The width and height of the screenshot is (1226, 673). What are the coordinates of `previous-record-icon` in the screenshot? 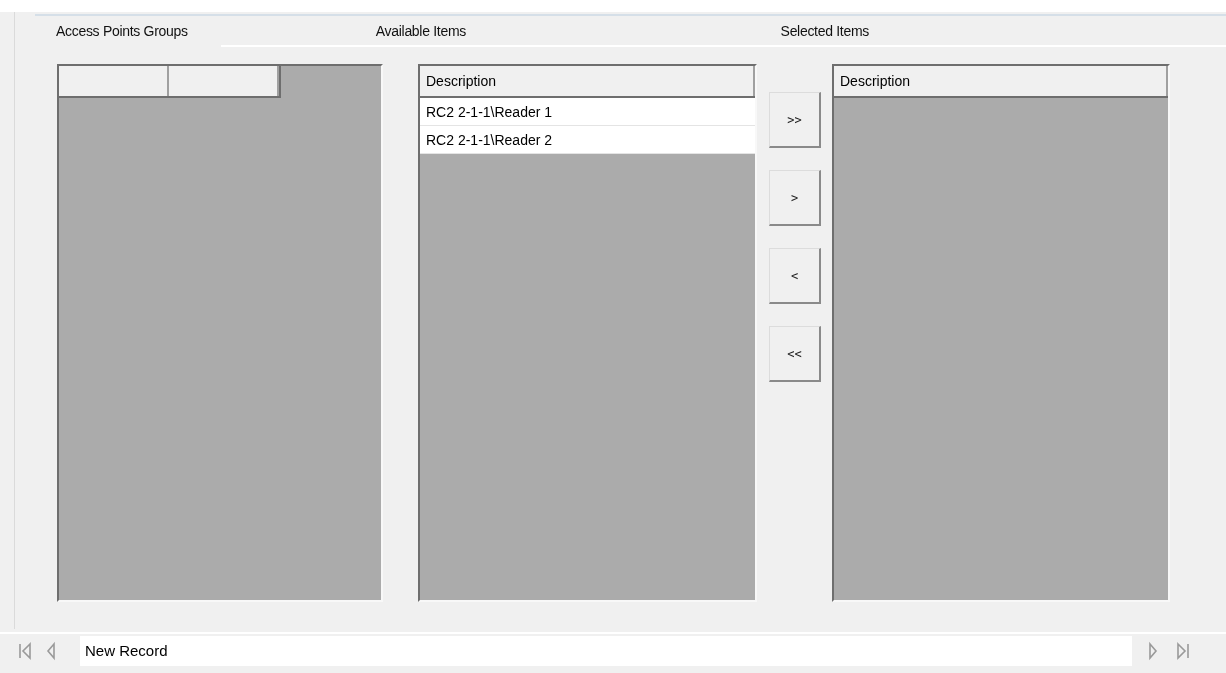 It's located at (51, 650).